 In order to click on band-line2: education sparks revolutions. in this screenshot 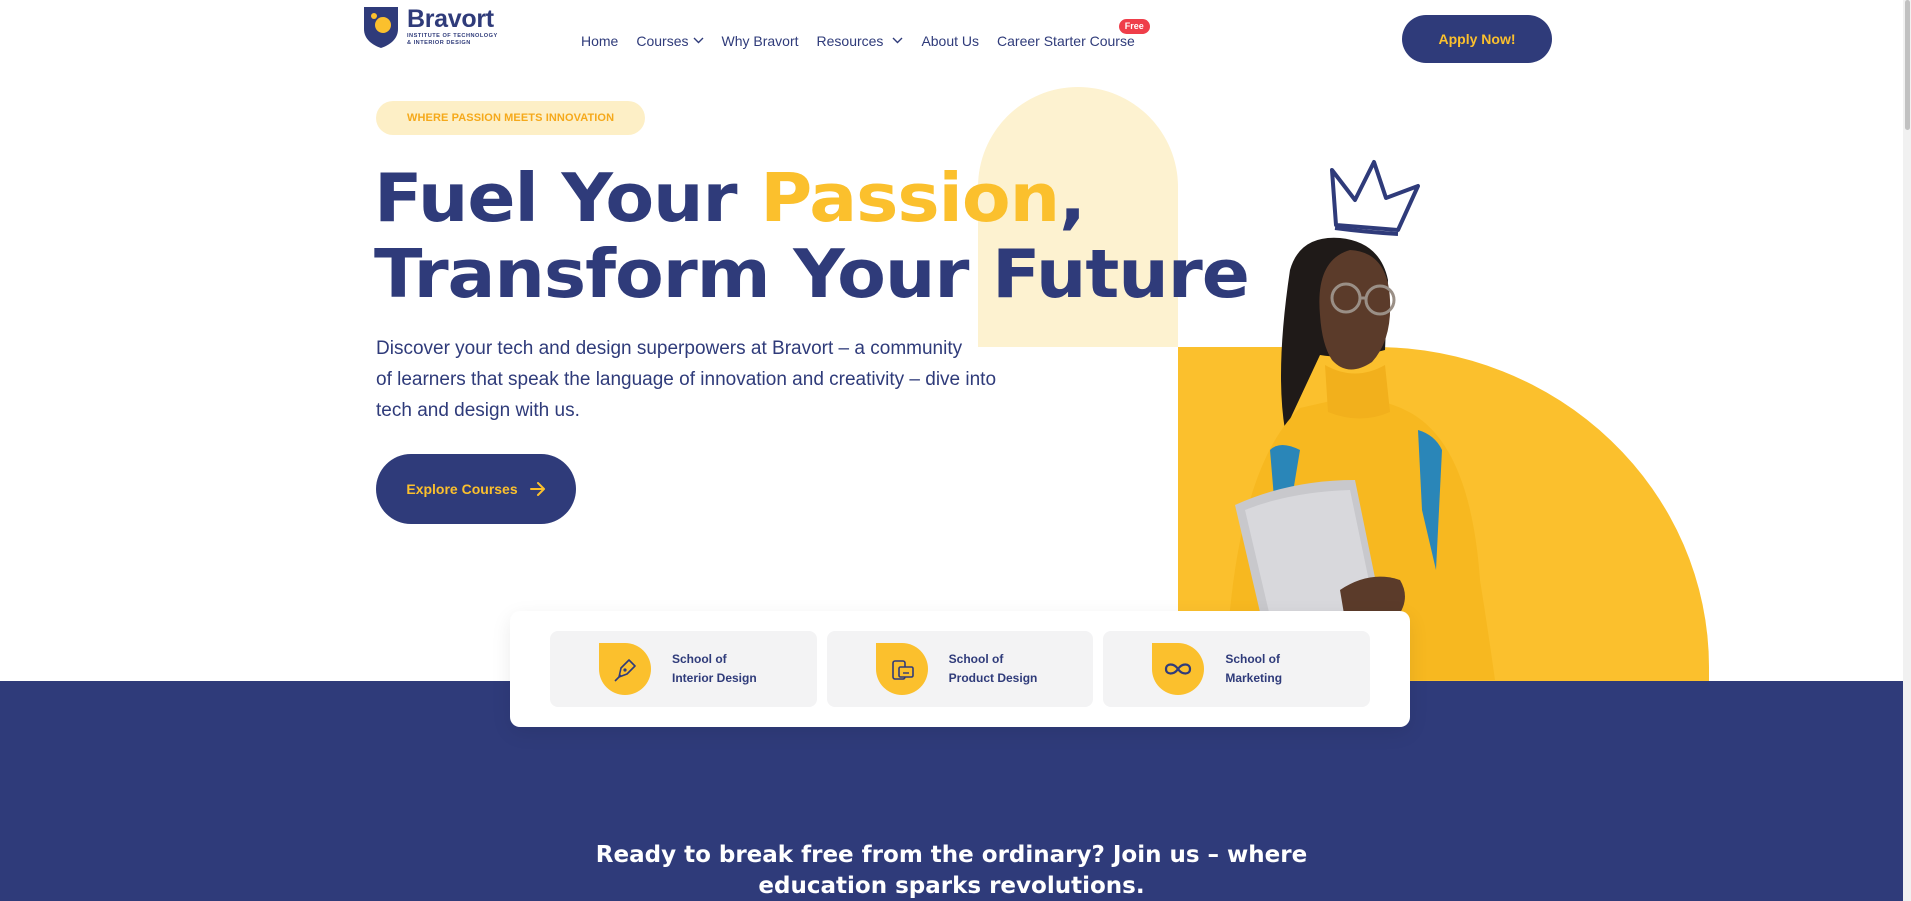, I will do `click(951, 886)`.